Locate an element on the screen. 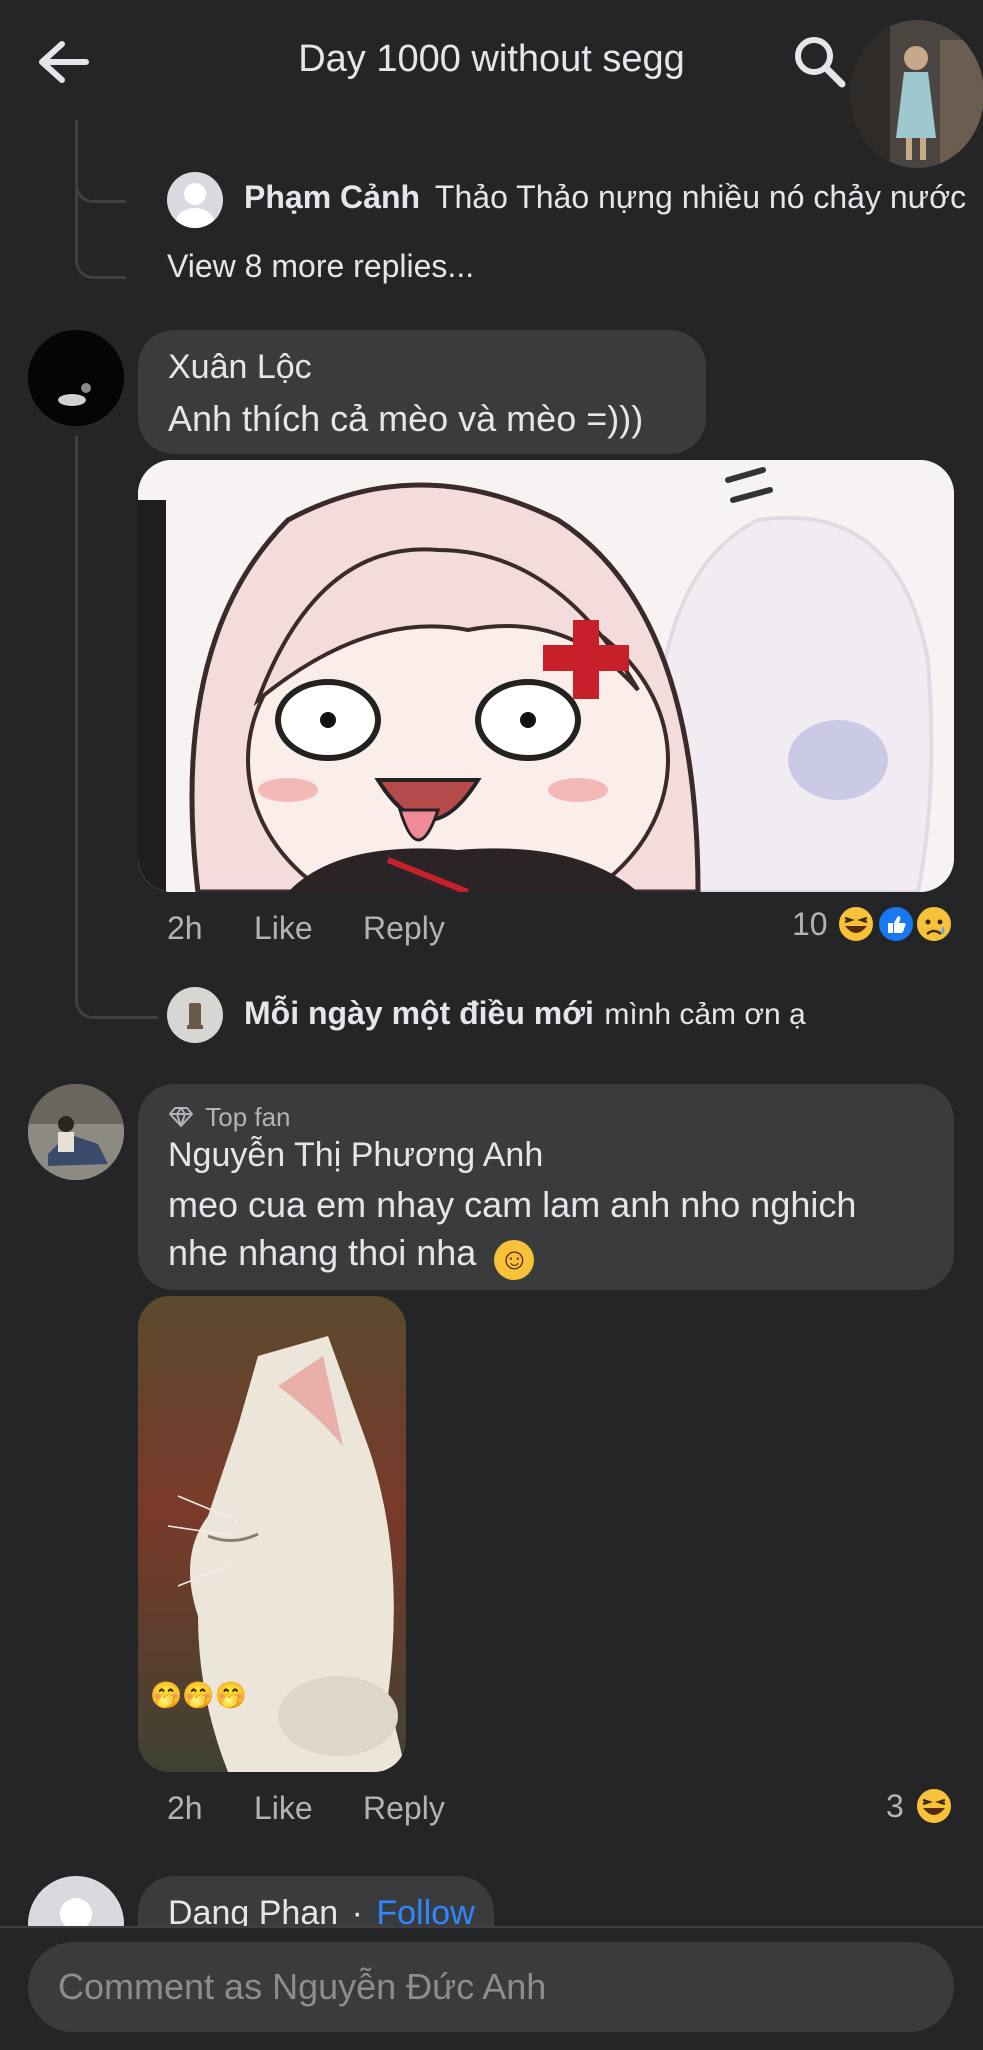 This screenshot has height=2050, width=983. search-icon is located at coordinates (820, 62).